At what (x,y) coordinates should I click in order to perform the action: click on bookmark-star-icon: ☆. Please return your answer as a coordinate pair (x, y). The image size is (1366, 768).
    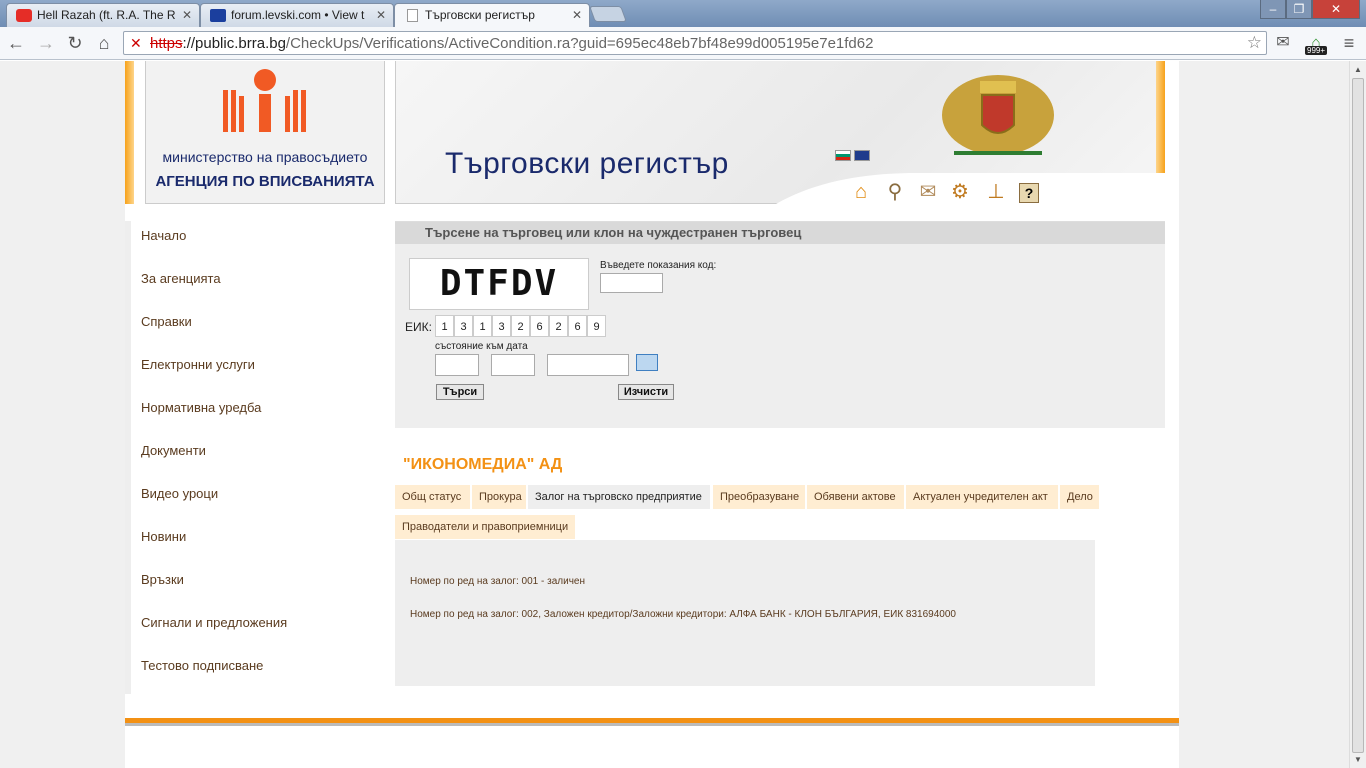
    Looking at the image, I should click on (1254, 43).